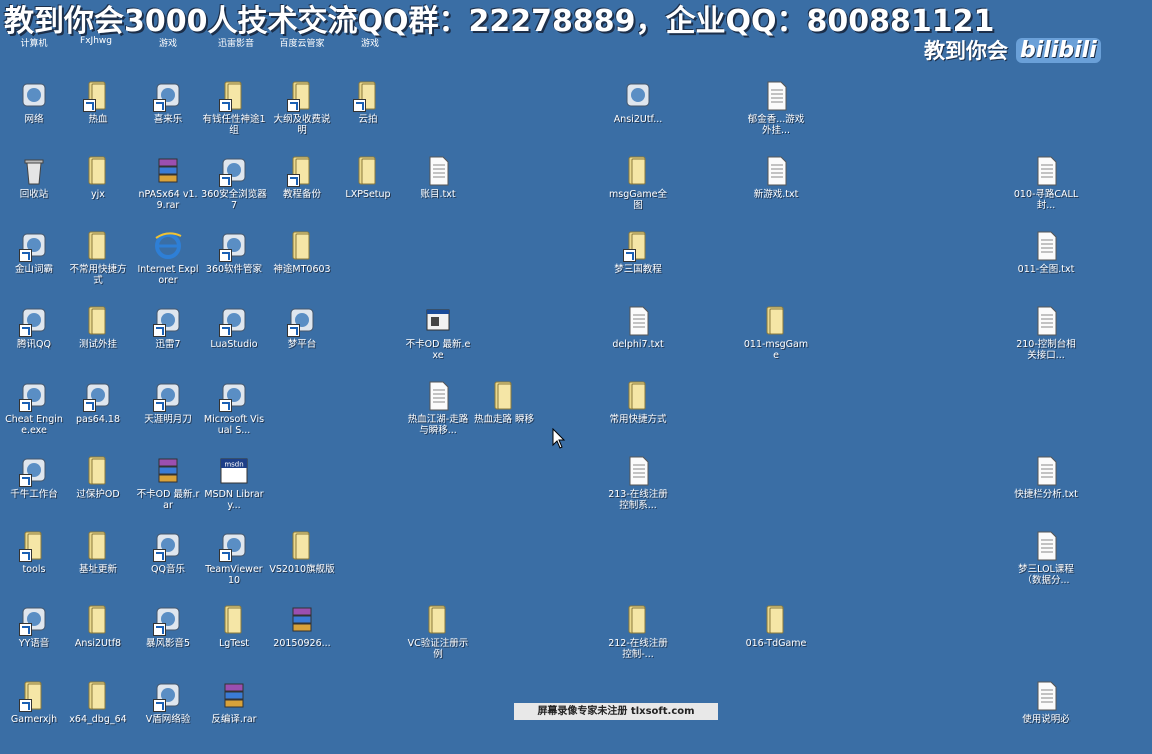 Image resolution: width=1152 pixels, height=754 pixels. What do you see at coordinates (776, 342) in the screenshot?
I see `desktop-icon: 011-msgGame` at bounding box center [776, 342].